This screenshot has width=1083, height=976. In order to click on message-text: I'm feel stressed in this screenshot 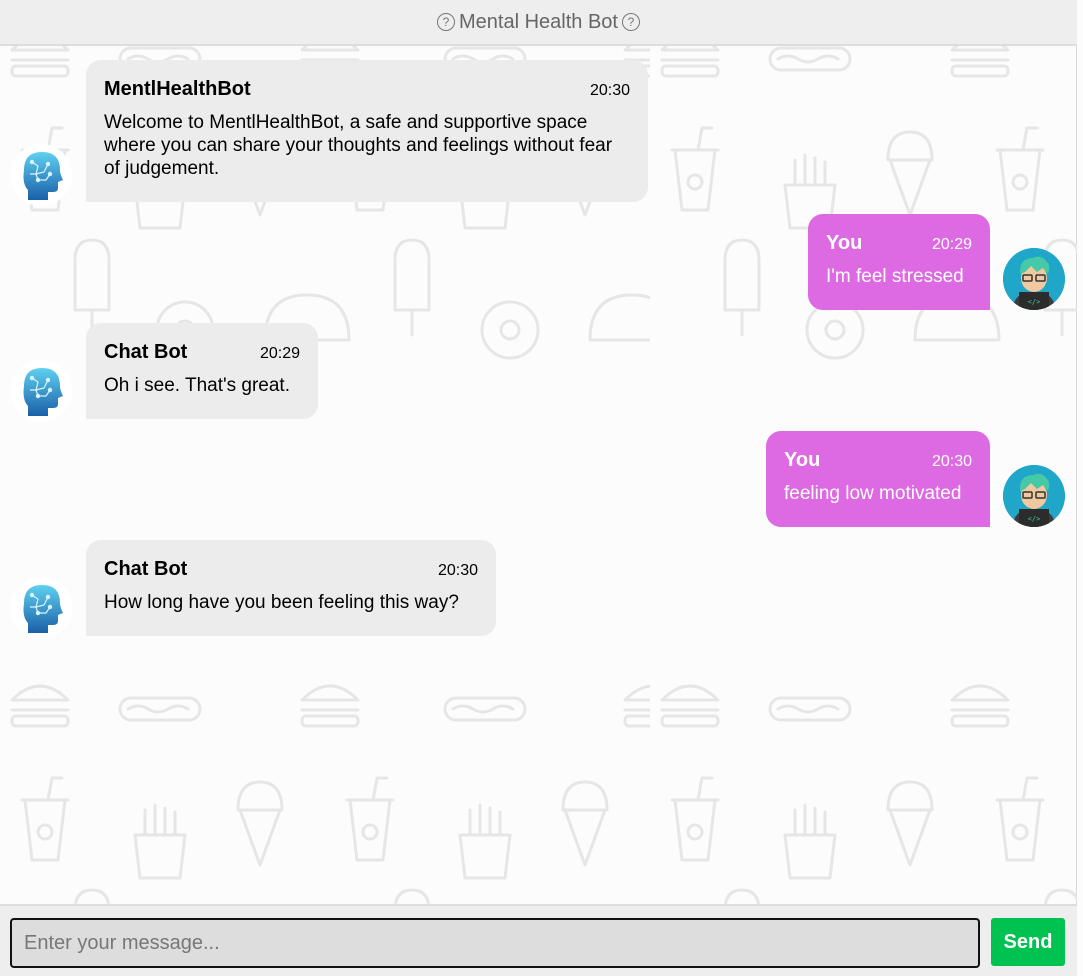, I will do `click(895, 276)`.